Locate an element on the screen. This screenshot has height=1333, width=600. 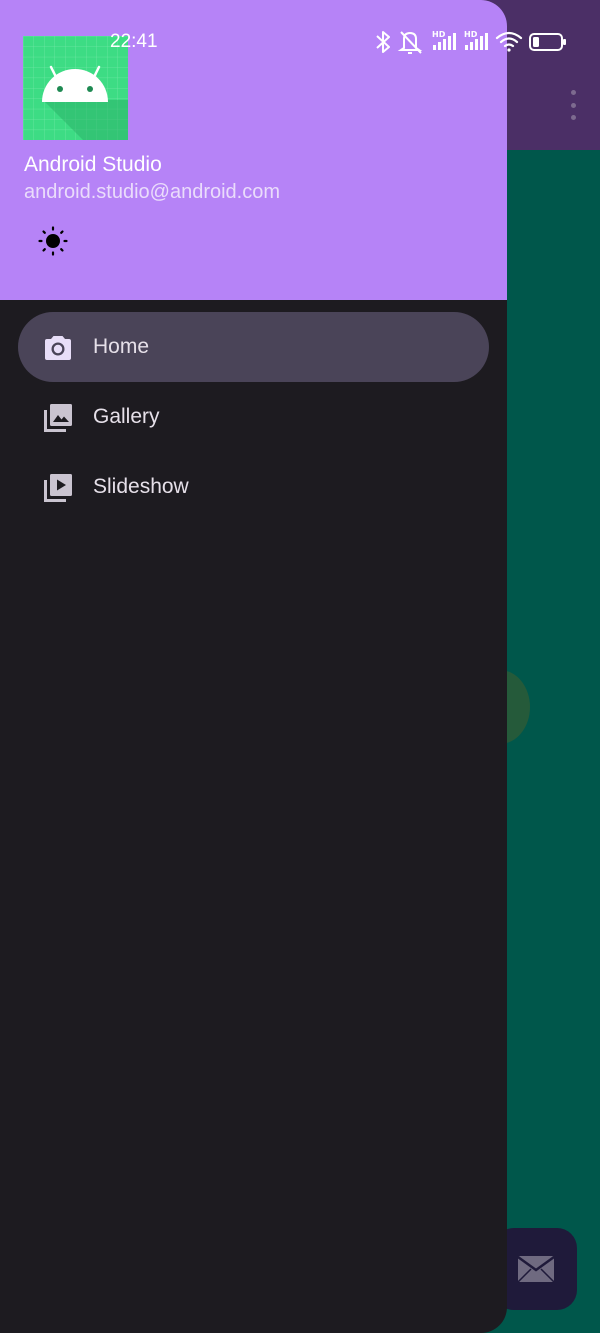
menu-label-home: Home is located at coordinates (121, 346).